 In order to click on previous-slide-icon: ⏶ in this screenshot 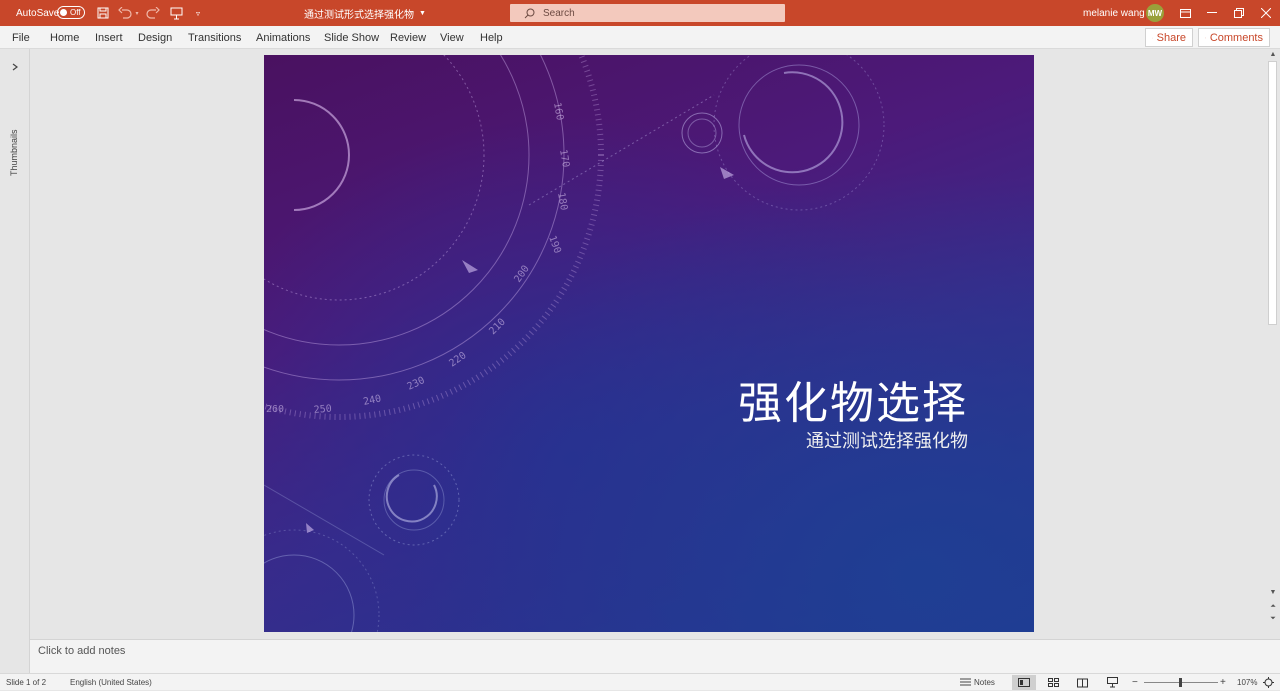, I will do `click(1273, 606)`.